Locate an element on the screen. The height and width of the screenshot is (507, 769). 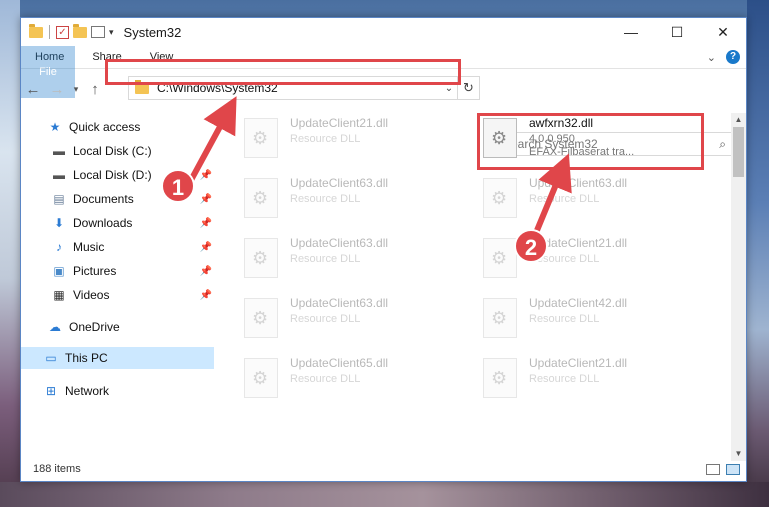
cloud-icon: ☁ is located at coordinates (55, 327).